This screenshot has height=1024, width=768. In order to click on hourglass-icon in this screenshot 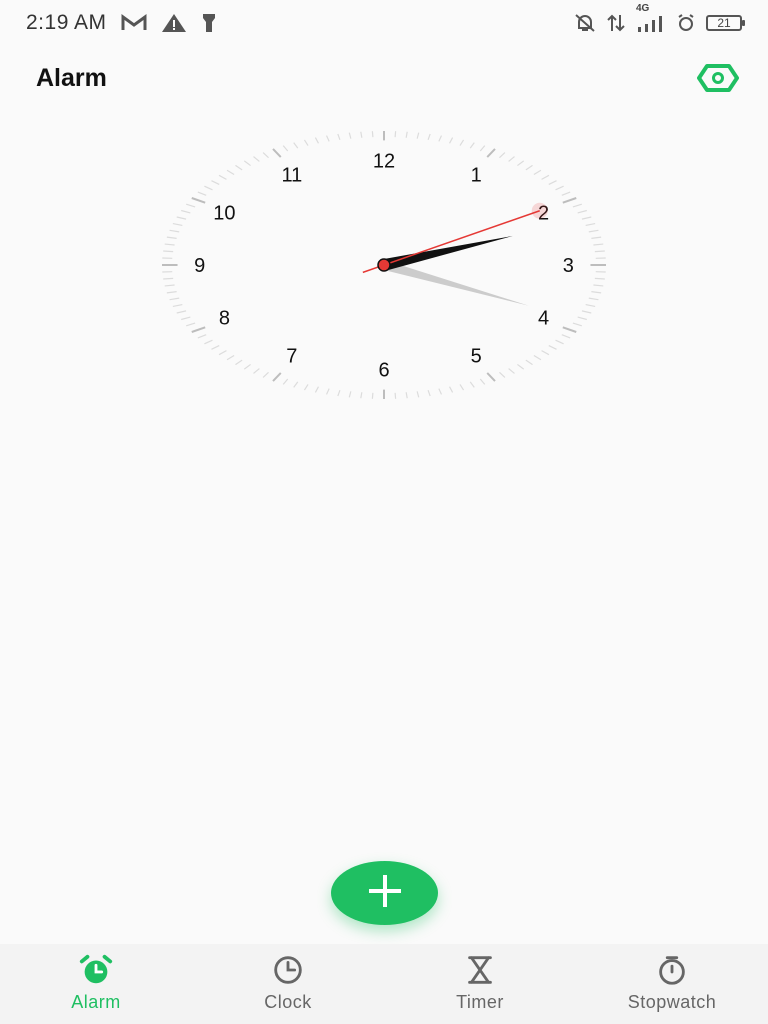, I will do `click(480, 970)`.